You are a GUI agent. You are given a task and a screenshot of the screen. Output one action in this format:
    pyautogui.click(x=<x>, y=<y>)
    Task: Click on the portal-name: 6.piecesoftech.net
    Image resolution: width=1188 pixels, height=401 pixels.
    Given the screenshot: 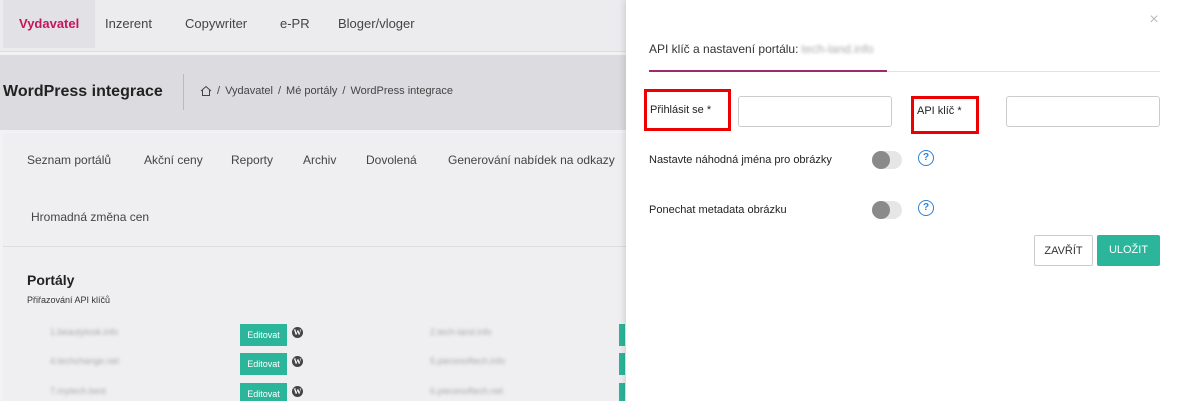 What is the action you would take?
    pyautogui.click(x=467, y=391)
    